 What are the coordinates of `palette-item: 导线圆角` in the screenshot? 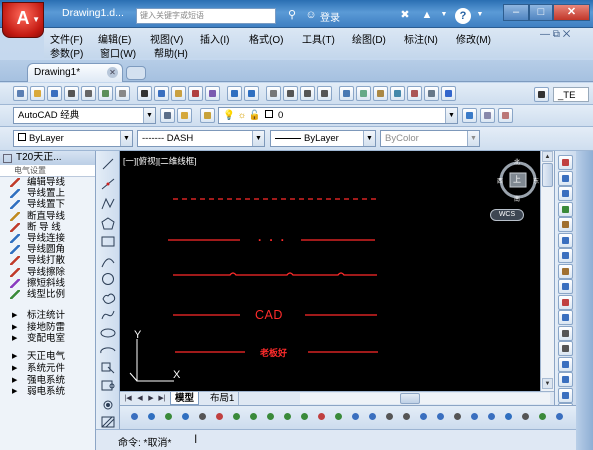 It's located at (47, 249).